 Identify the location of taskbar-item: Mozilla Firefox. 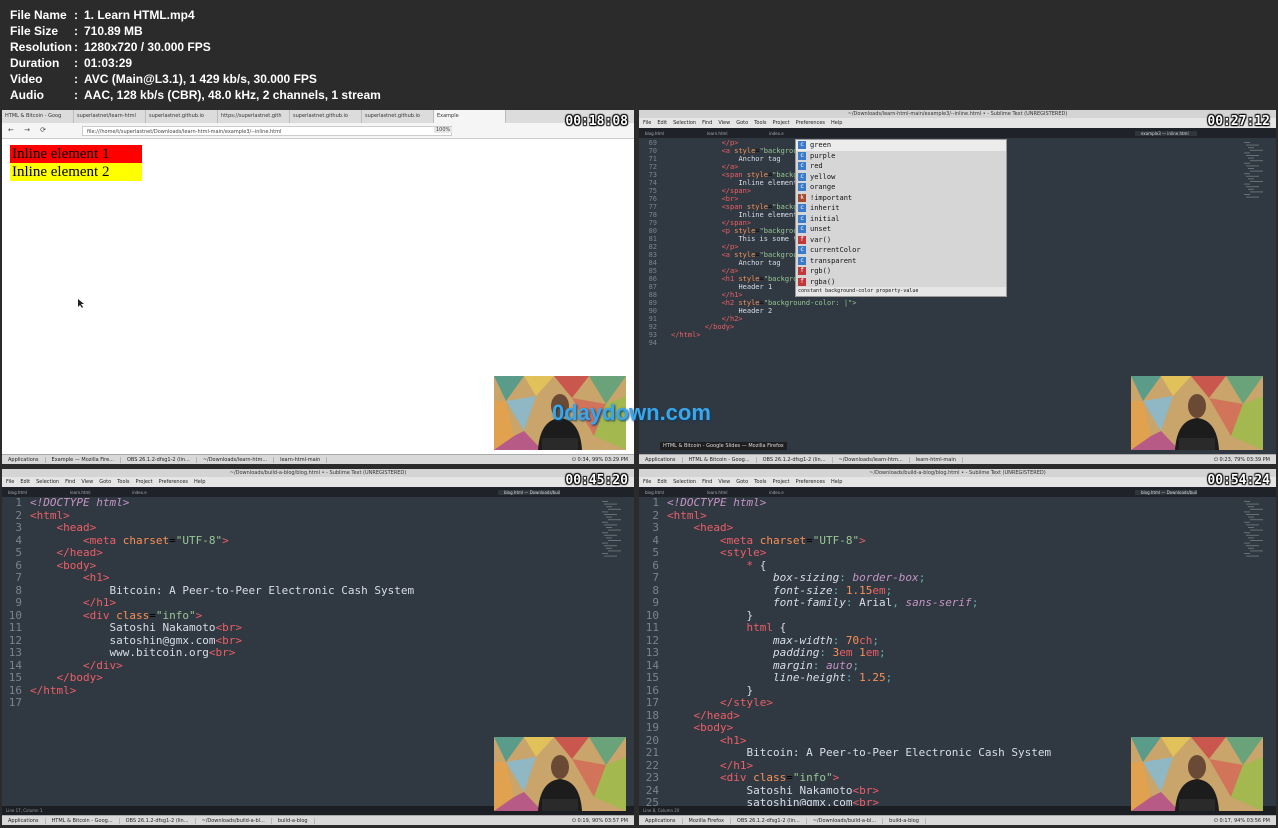
(707, 820).